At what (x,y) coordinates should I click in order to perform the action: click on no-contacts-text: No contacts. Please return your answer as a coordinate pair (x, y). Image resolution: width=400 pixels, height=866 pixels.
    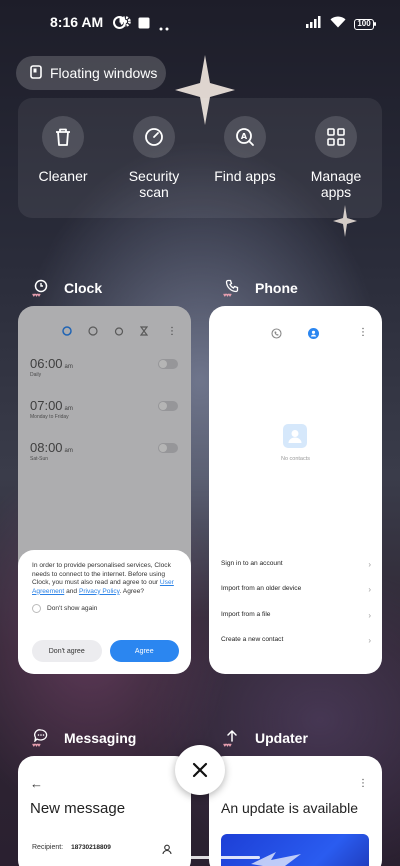
    Looking at the image, I should click on (295, 459).